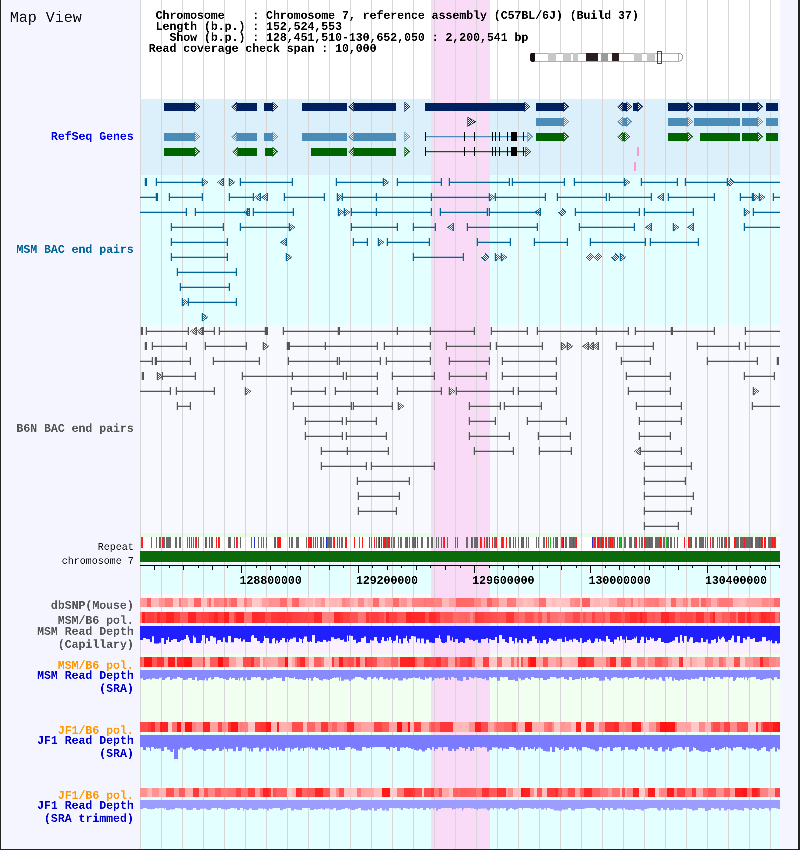  Describe the element at coordinates (85, 813) in the screenshot. I see `track-label: JF1 Read Depth (SRA trimmed)` at that location.